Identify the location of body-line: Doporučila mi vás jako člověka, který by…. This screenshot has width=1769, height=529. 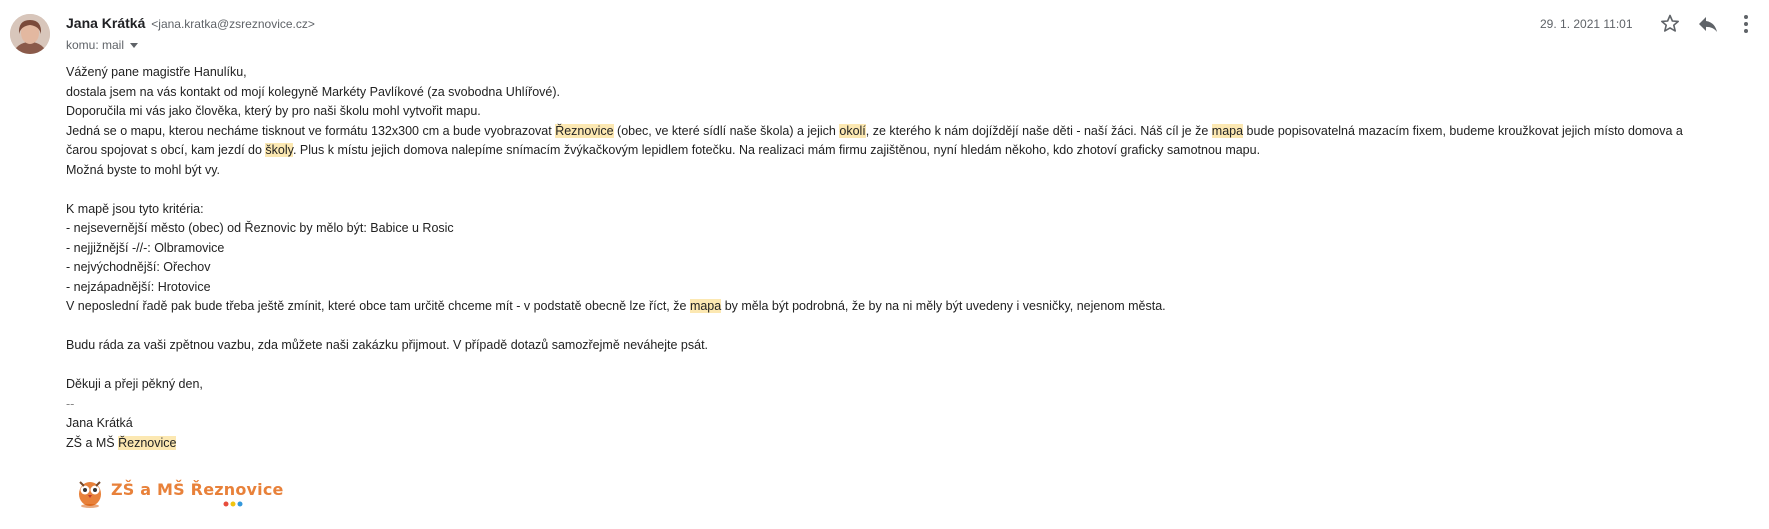
(273, 111).